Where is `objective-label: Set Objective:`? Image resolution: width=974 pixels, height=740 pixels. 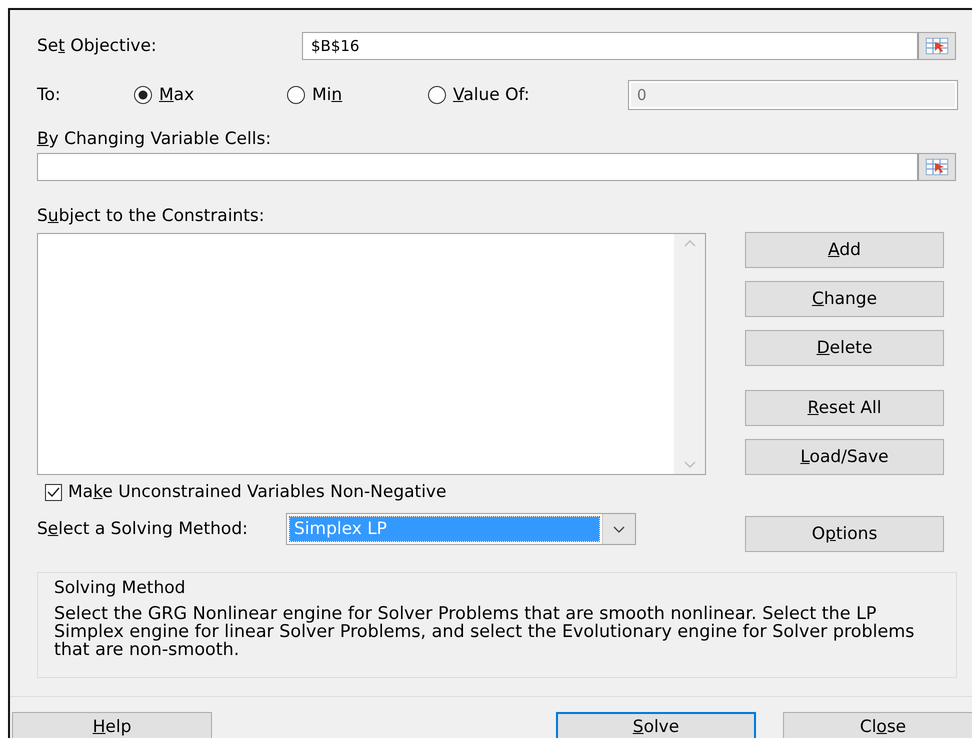
objective-label: Set Objective: is located at coordinates (97, 46).